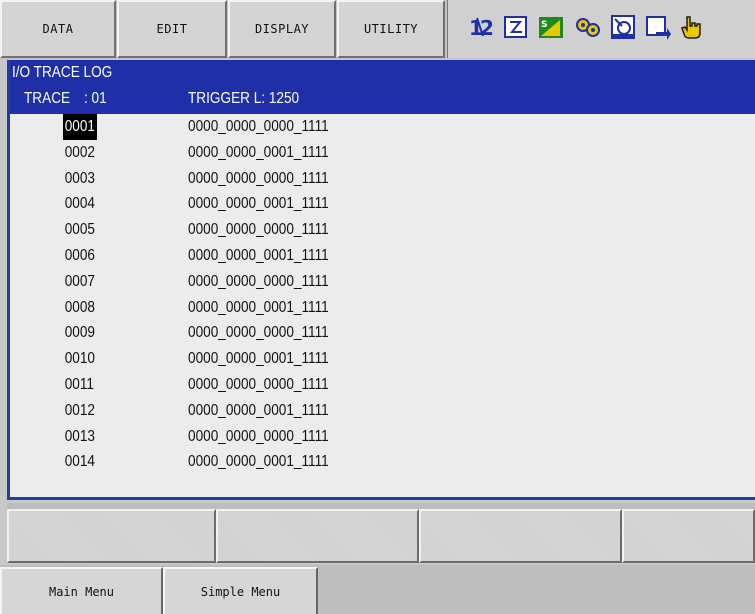  I want to click on function-key-strip, so click(381, 533).